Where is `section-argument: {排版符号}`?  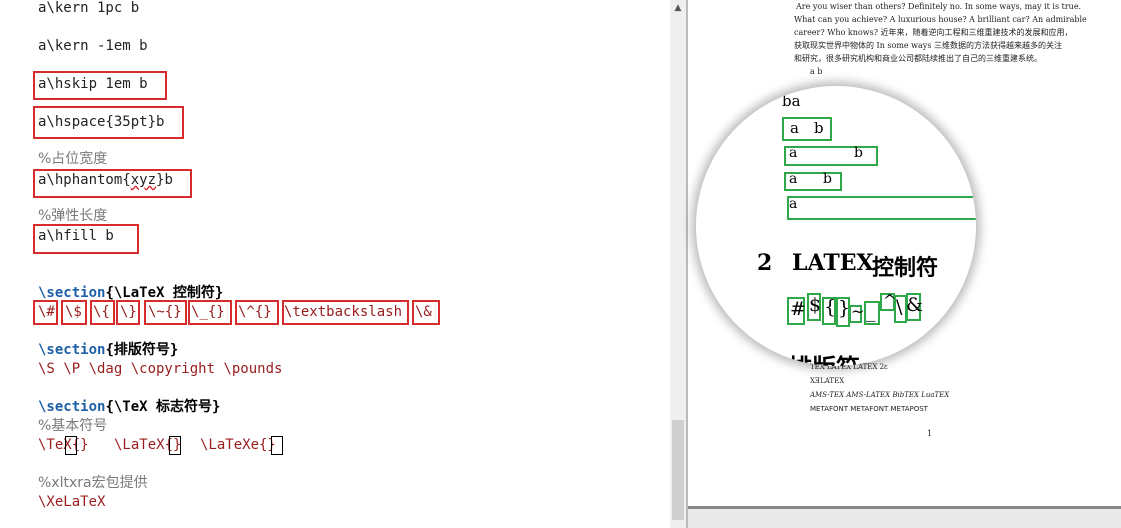
section-argument: {排版符号} is located at coordinates (142, 350).